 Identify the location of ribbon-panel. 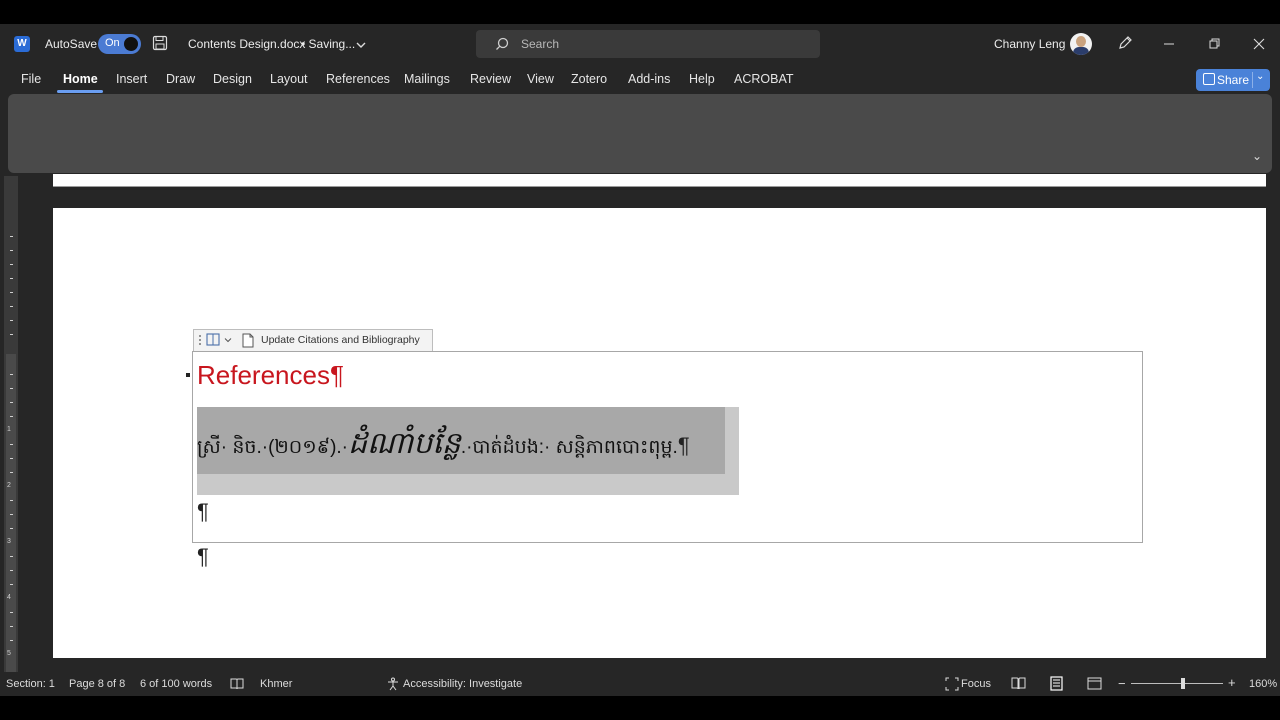
(640, 133).